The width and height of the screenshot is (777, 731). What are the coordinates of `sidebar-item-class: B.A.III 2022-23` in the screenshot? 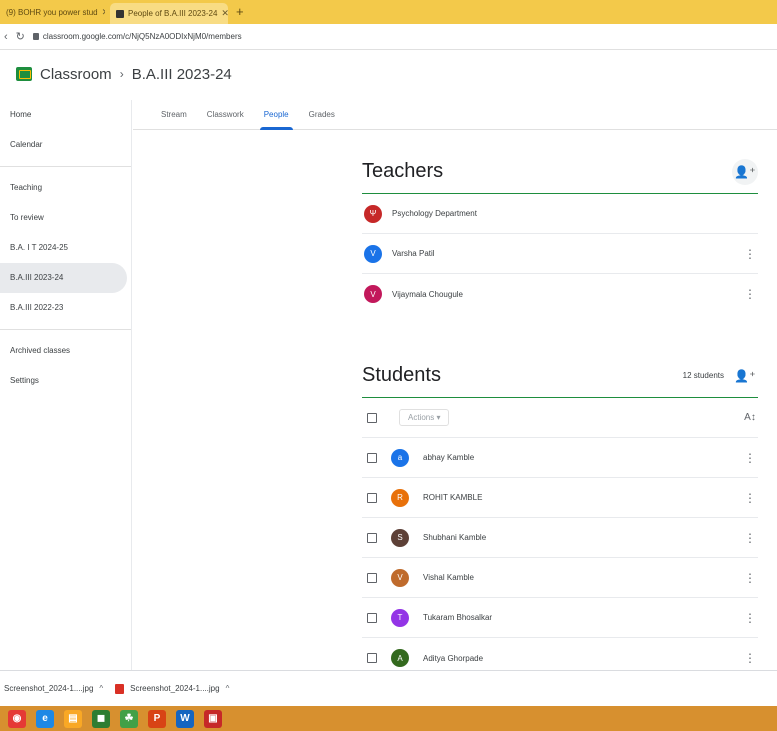 It's located at (63, 308).